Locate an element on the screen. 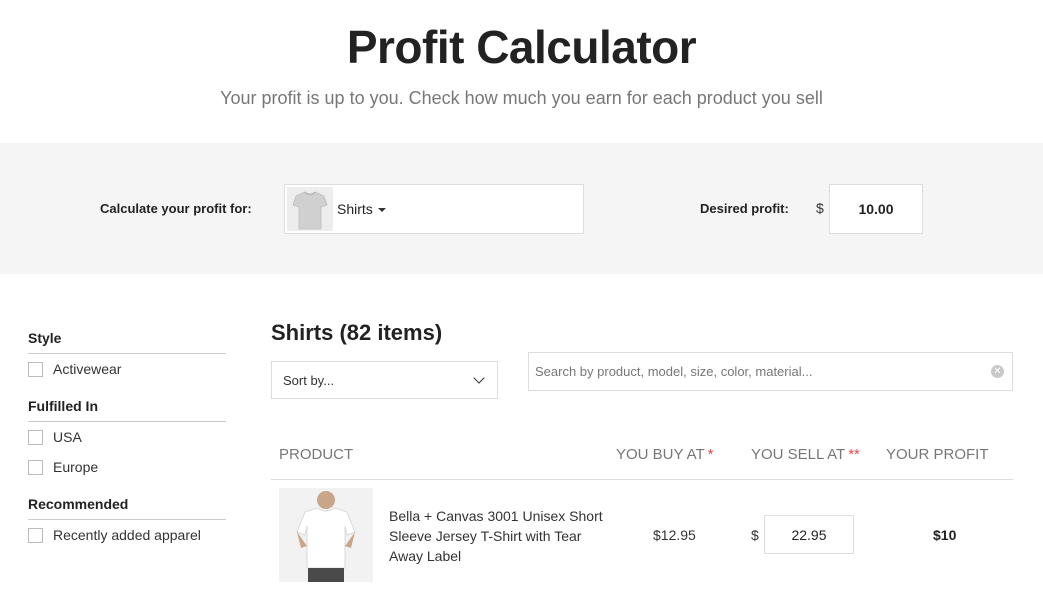 The height and width of the screenshot is (591, 1043). filter-option-label: Europe is located at coordinates (76, 467).